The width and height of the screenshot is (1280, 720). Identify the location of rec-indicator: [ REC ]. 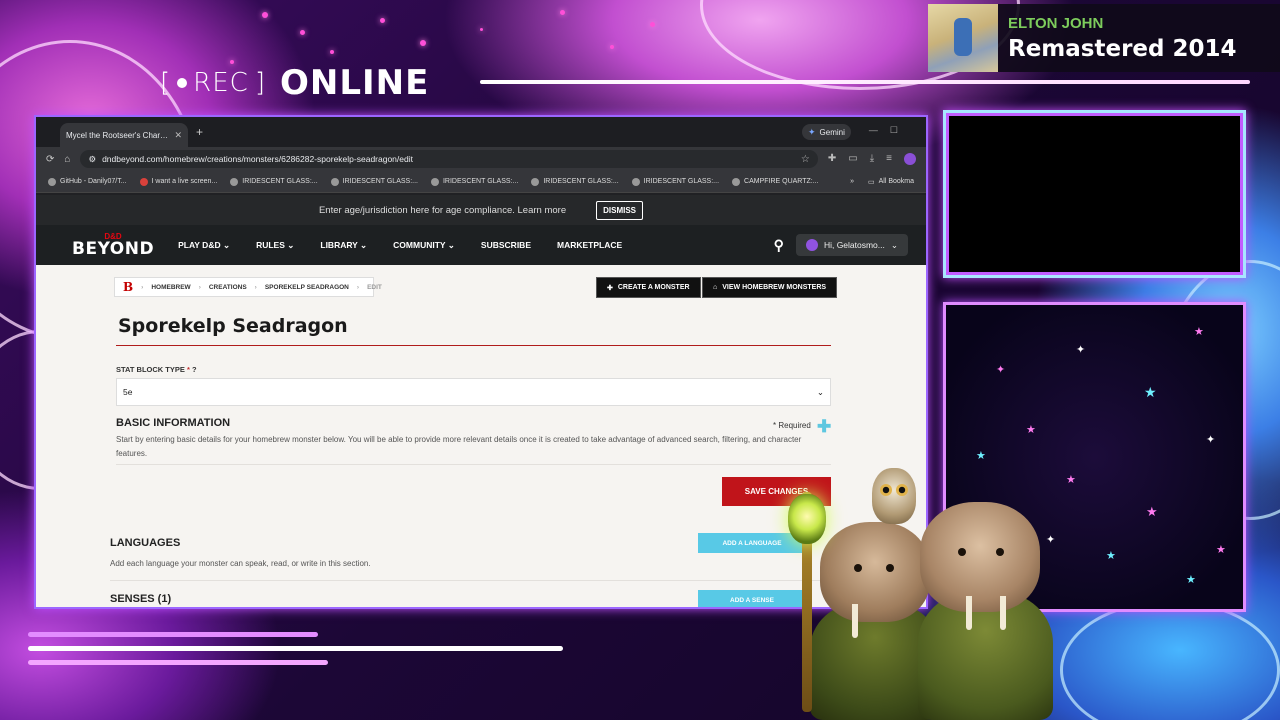
(213, 83).